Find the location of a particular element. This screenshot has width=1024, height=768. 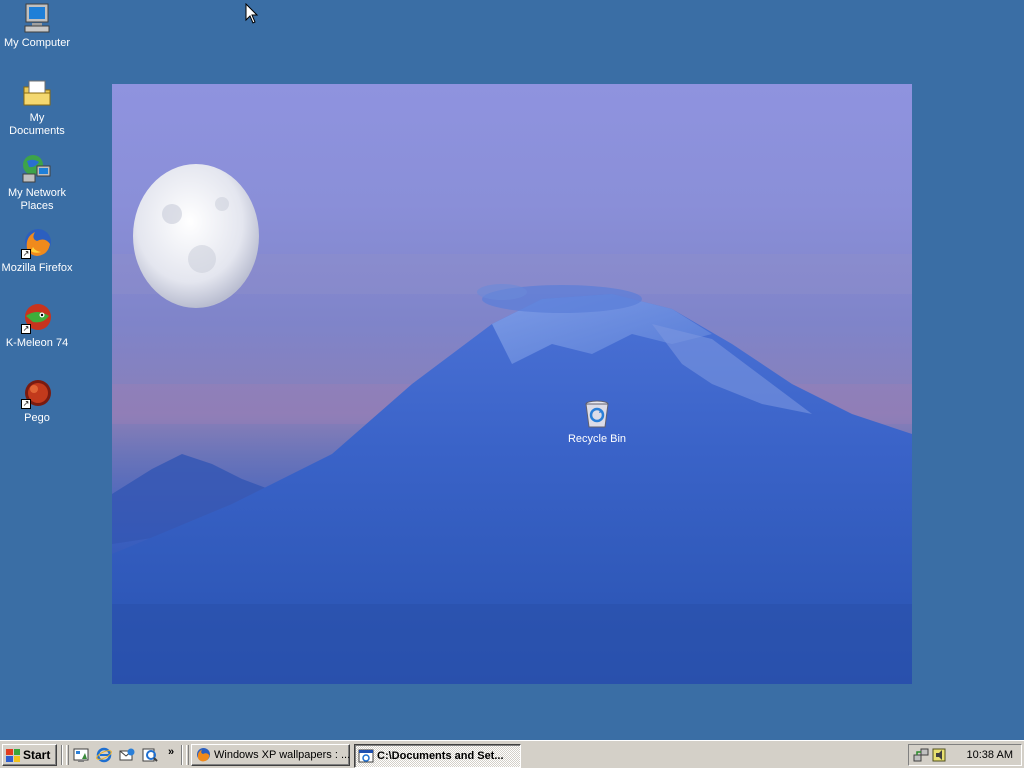

internet-explorer-icon is located at coordinates (104, 755).